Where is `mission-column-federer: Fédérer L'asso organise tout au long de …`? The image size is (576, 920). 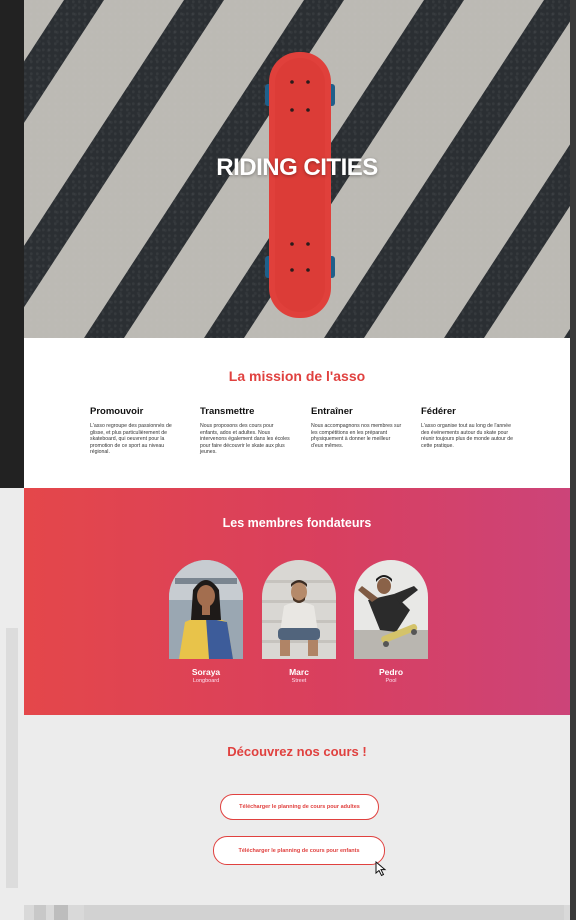
mission-column-federer: Fédérer L'asso organise tout au long de … is located at coordinates (467, 427).